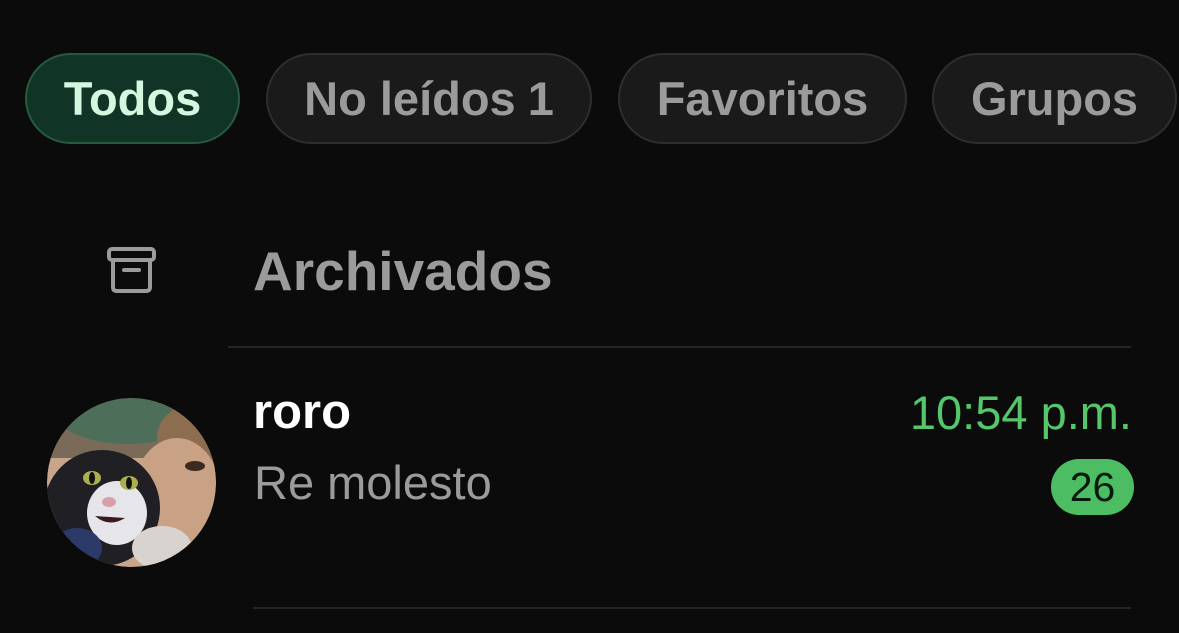 Image resolution: width=1179 pixels, height=633 pixels. What do you see at coordinates (373, 482) in the screenshot?
I see `chat-preview: Re molesto` at bounding box center [373, 482].